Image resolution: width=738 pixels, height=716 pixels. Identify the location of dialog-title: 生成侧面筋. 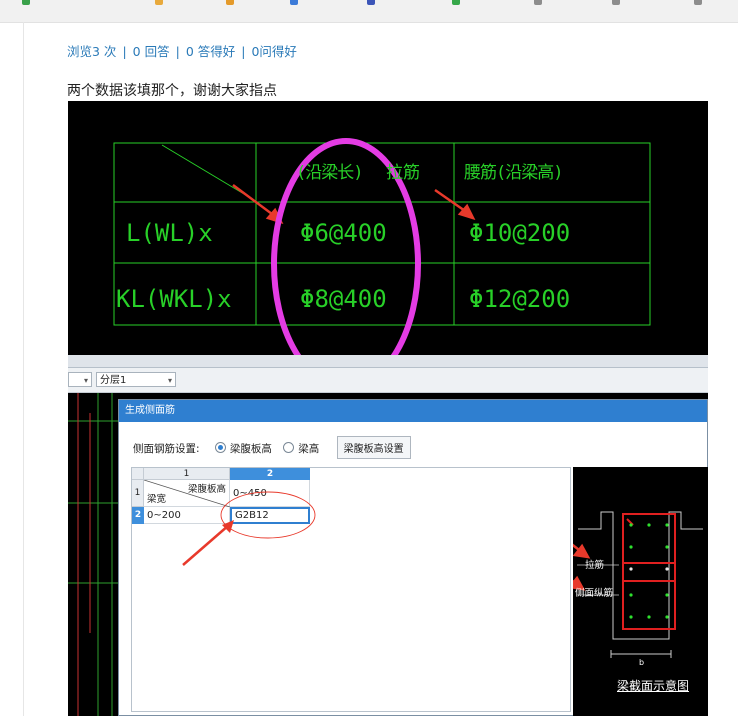
(413, 411).